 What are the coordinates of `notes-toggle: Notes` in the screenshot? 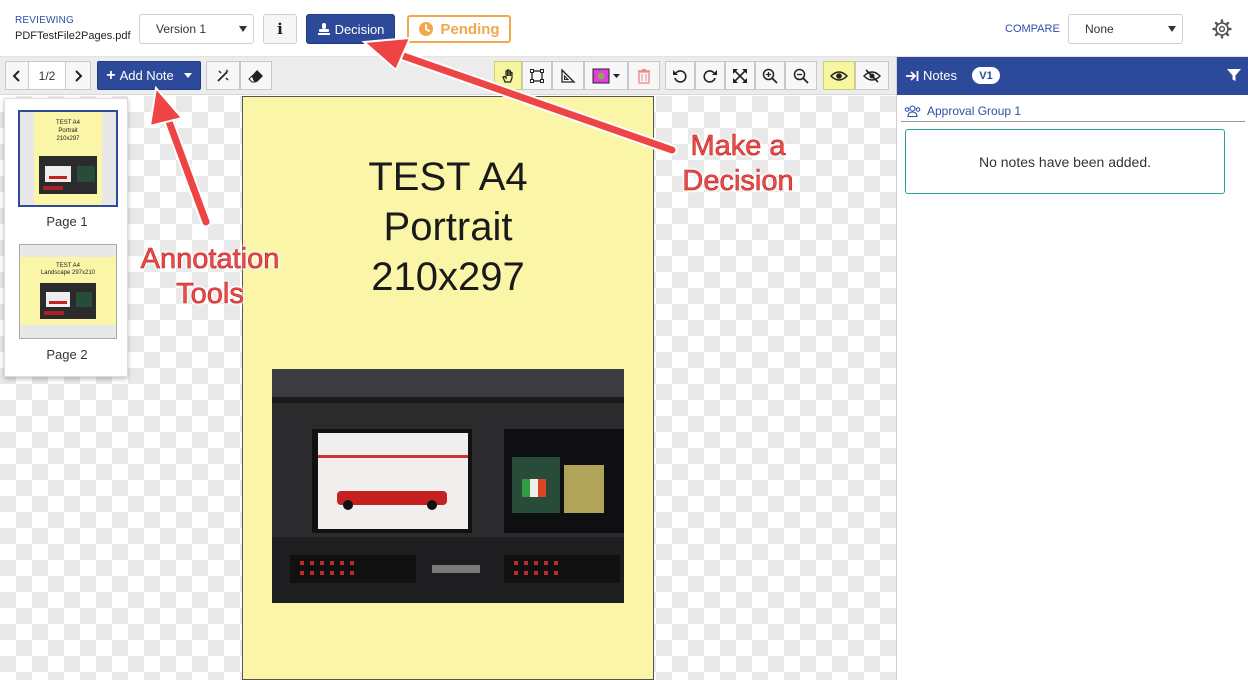 It's located at (931, 75).